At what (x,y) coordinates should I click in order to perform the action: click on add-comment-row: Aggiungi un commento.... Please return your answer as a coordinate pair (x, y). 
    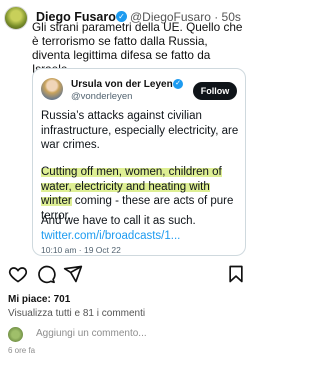
    Looking at the image, I should click on (126, 335).